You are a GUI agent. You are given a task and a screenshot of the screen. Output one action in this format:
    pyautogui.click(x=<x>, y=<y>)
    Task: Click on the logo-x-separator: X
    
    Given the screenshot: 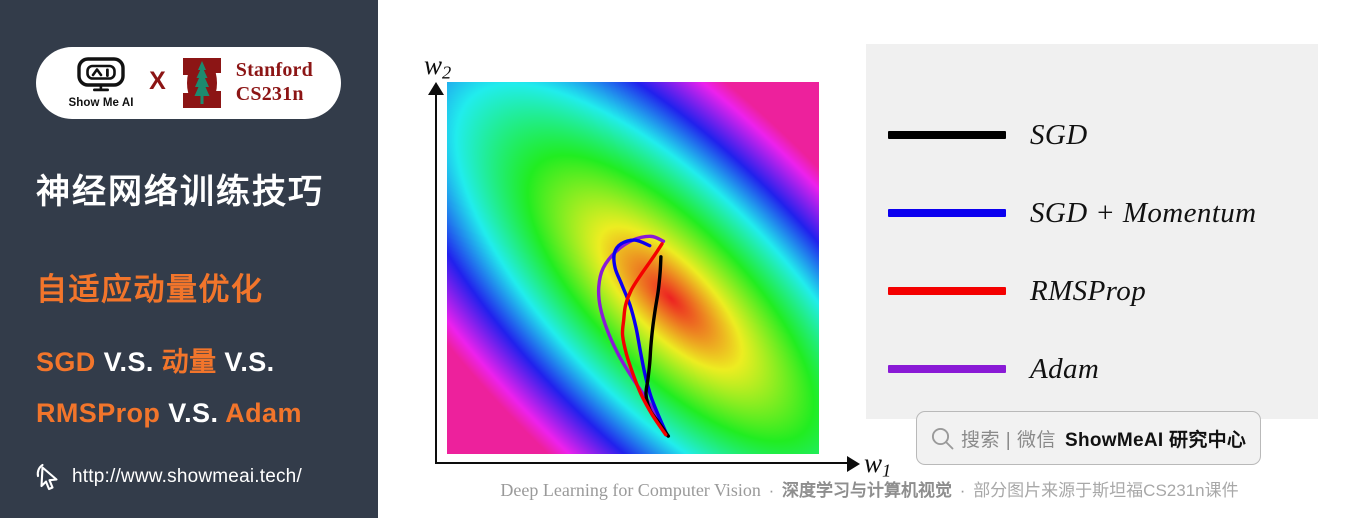 What is the action you would take?
    pyautogui.click(x=157, y=80)
    